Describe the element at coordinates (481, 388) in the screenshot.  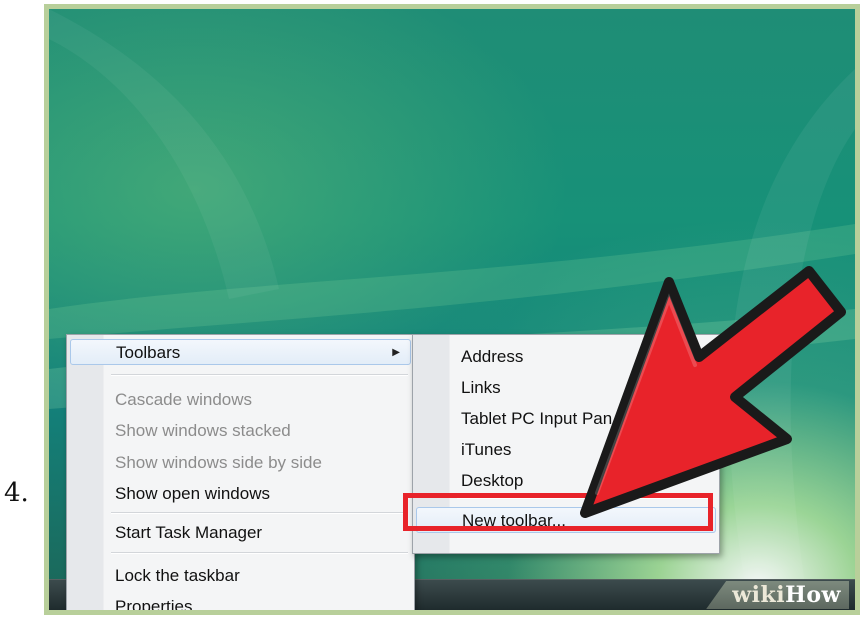
I see `submenu-item-links: Links` at that location.